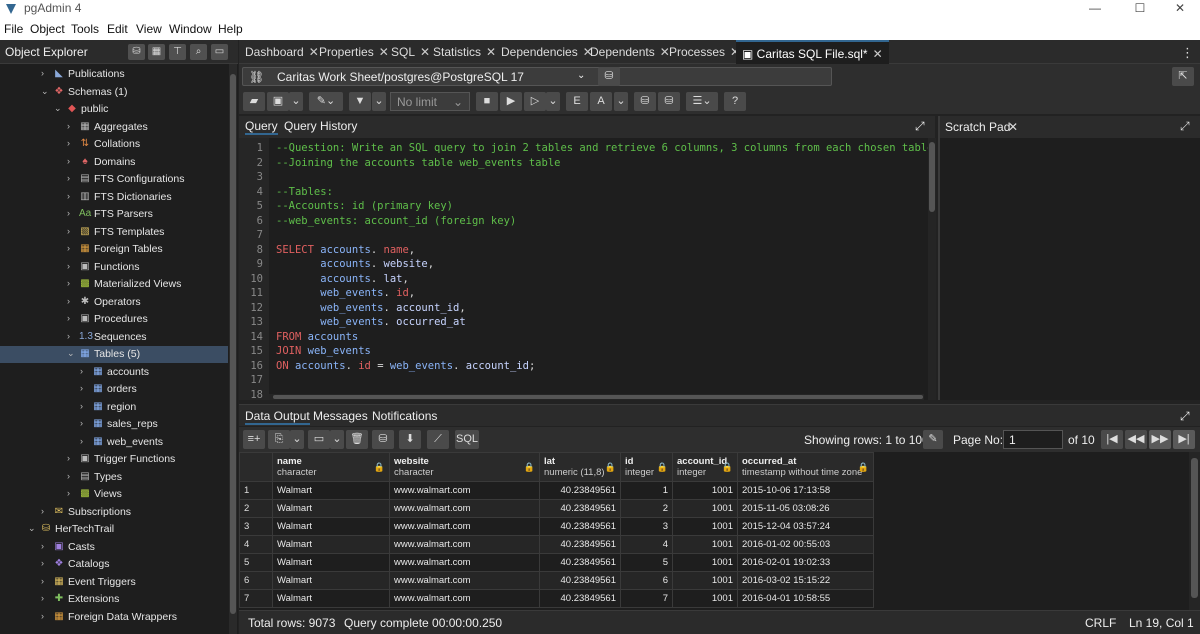  I want to click on tab-processes: Processes✕, so click(704, 52).